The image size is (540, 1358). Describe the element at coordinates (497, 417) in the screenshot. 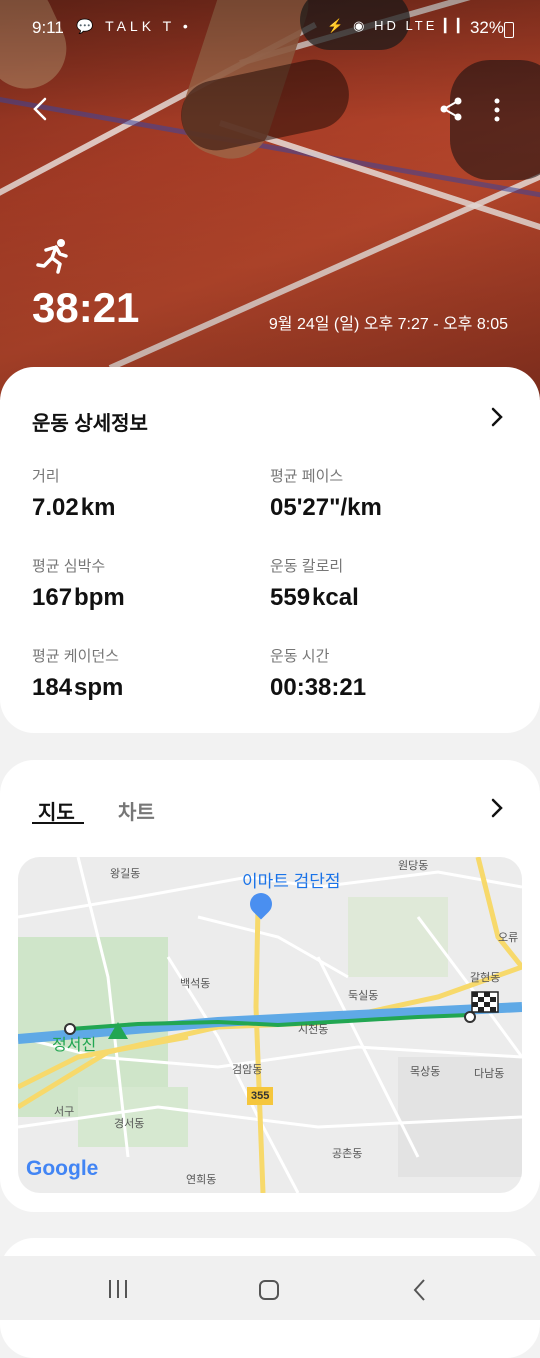

I see `details-chevron-right-icon` at that location.